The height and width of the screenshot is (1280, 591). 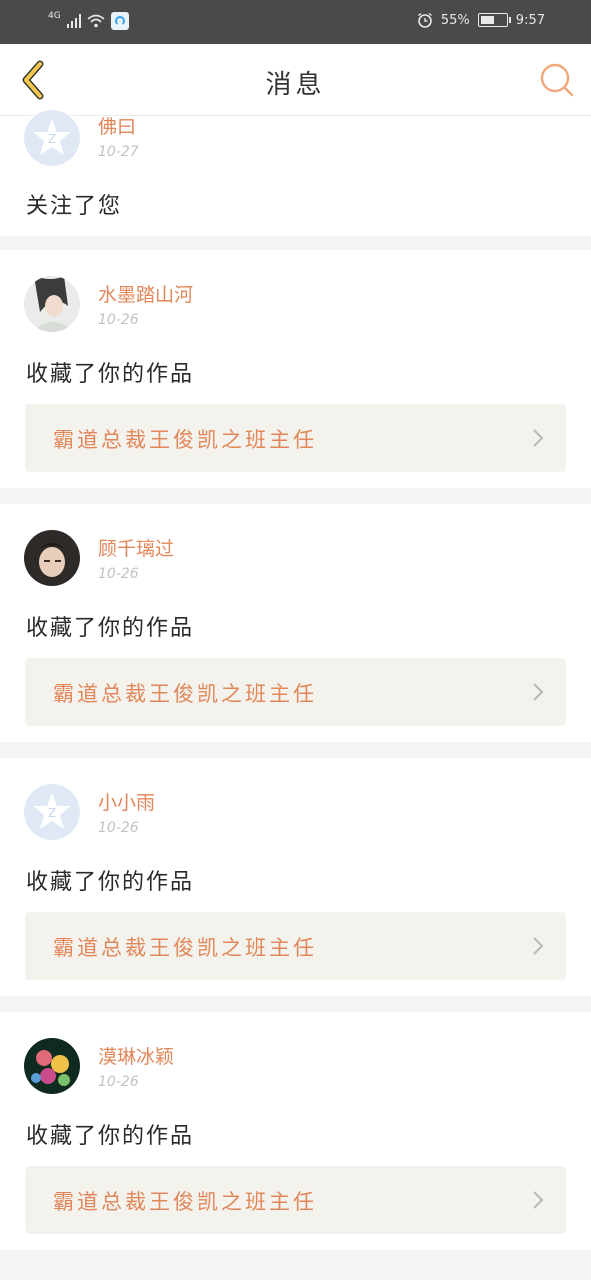 What do you see at coordinates (145, 293) in the screenshot?
I see `username: 水墨踏山河` at bounding box center [145, 293].